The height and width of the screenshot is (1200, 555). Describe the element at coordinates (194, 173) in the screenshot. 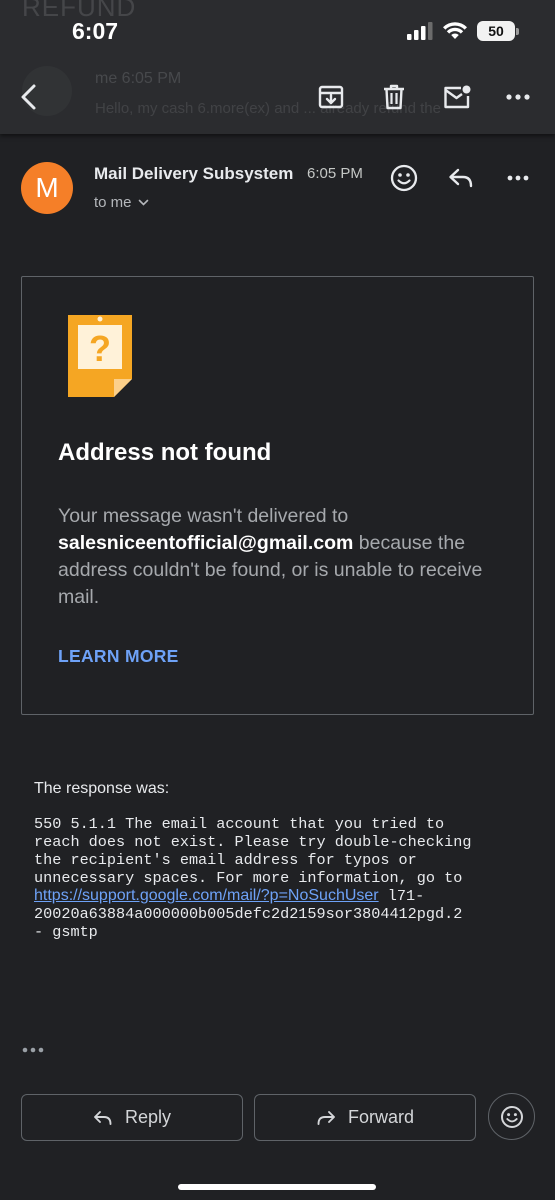

I see `sender-name: Mail Delivery Subsystem` at that location.